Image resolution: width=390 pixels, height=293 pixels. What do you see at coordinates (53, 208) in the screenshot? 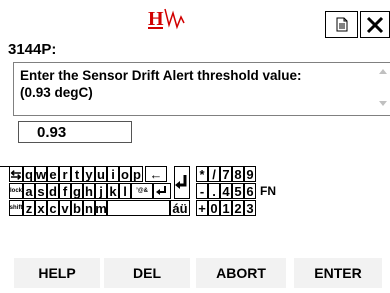
I see `key-c: c` at bounding box center [53, 208].